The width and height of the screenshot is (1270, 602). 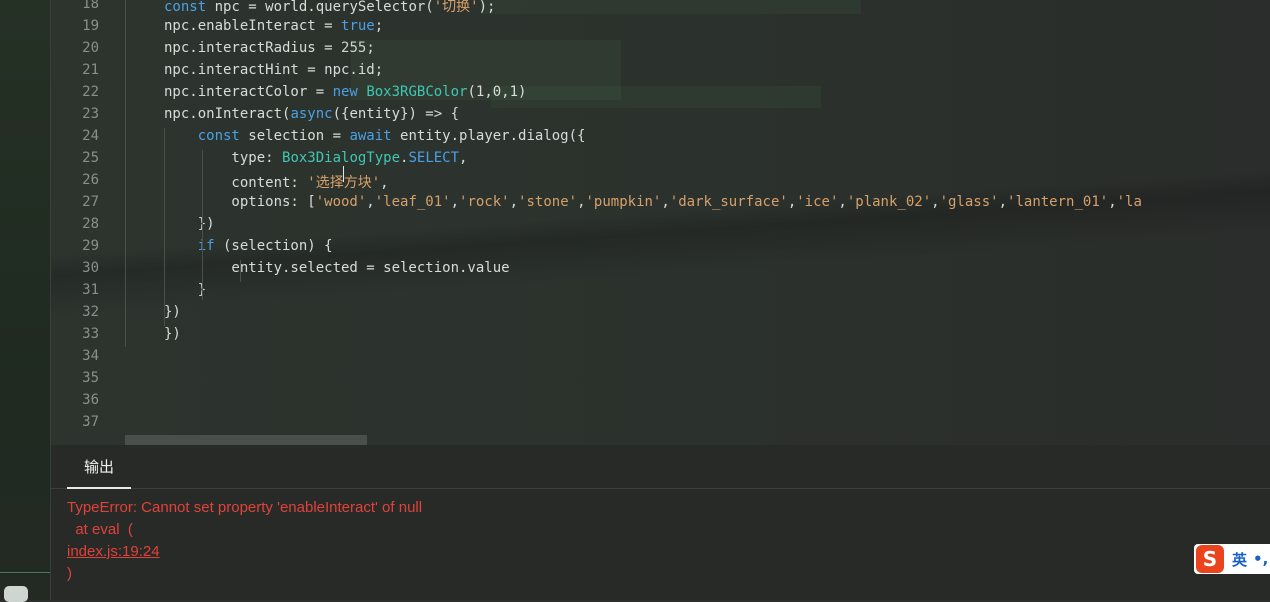 I want to click on ime-punctuation-toggle: •,, so click(x=1260, y=559).